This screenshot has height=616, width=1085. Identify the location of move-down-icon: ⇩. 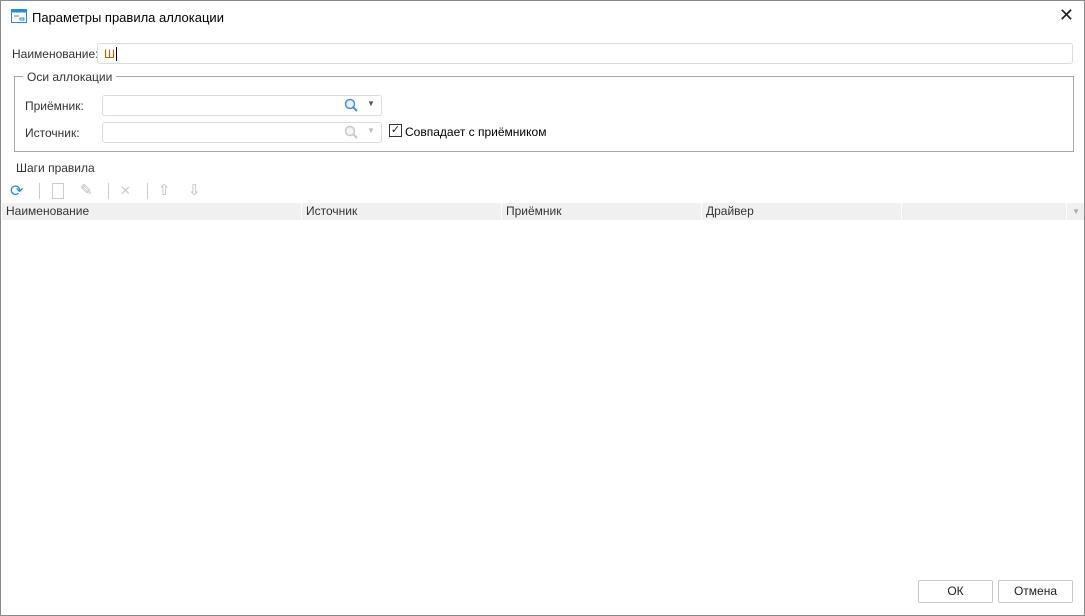
(194, 190).